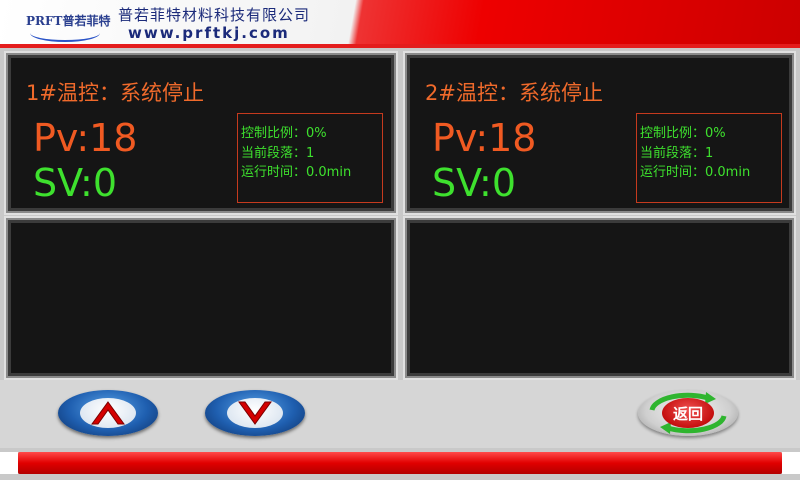 This screenshot has height=480, width=800. I want to click on panel-2-control-ratio: 控制比例：0%, so click(683, 133).